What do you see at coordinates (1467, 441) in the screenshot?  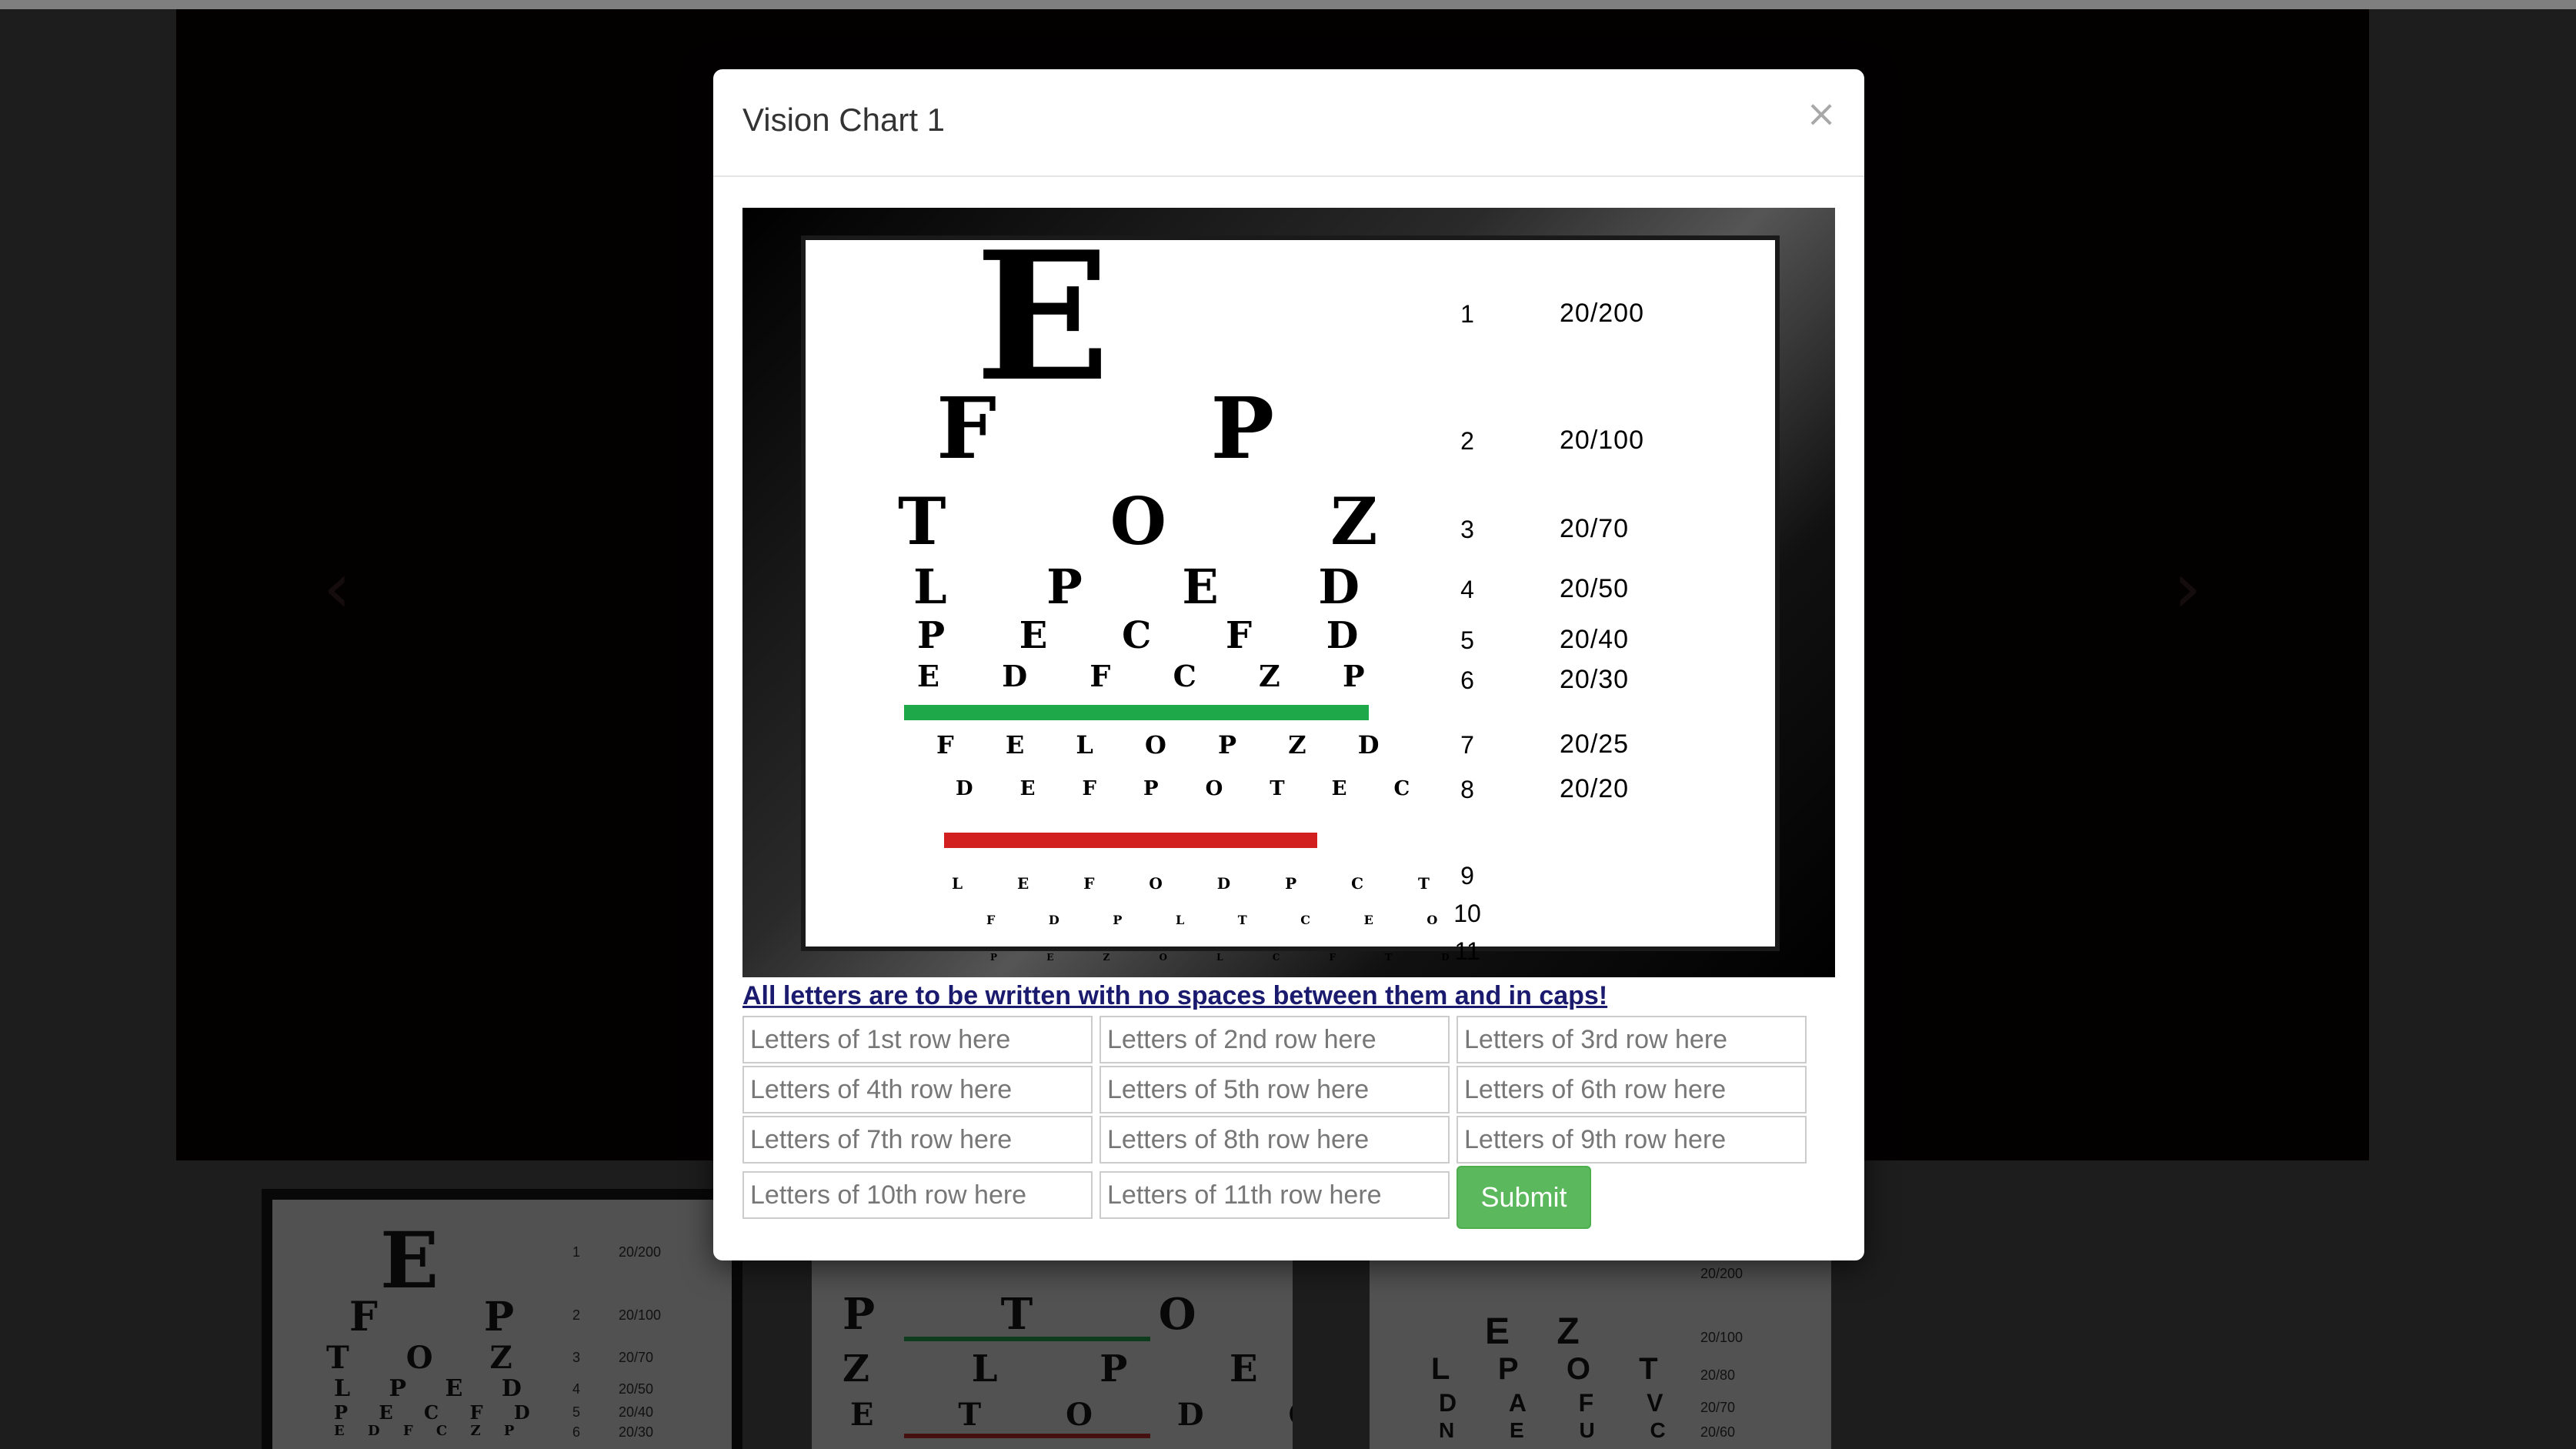 I see `chart-row-2-num: 2` at bounding box center [1467, 441].